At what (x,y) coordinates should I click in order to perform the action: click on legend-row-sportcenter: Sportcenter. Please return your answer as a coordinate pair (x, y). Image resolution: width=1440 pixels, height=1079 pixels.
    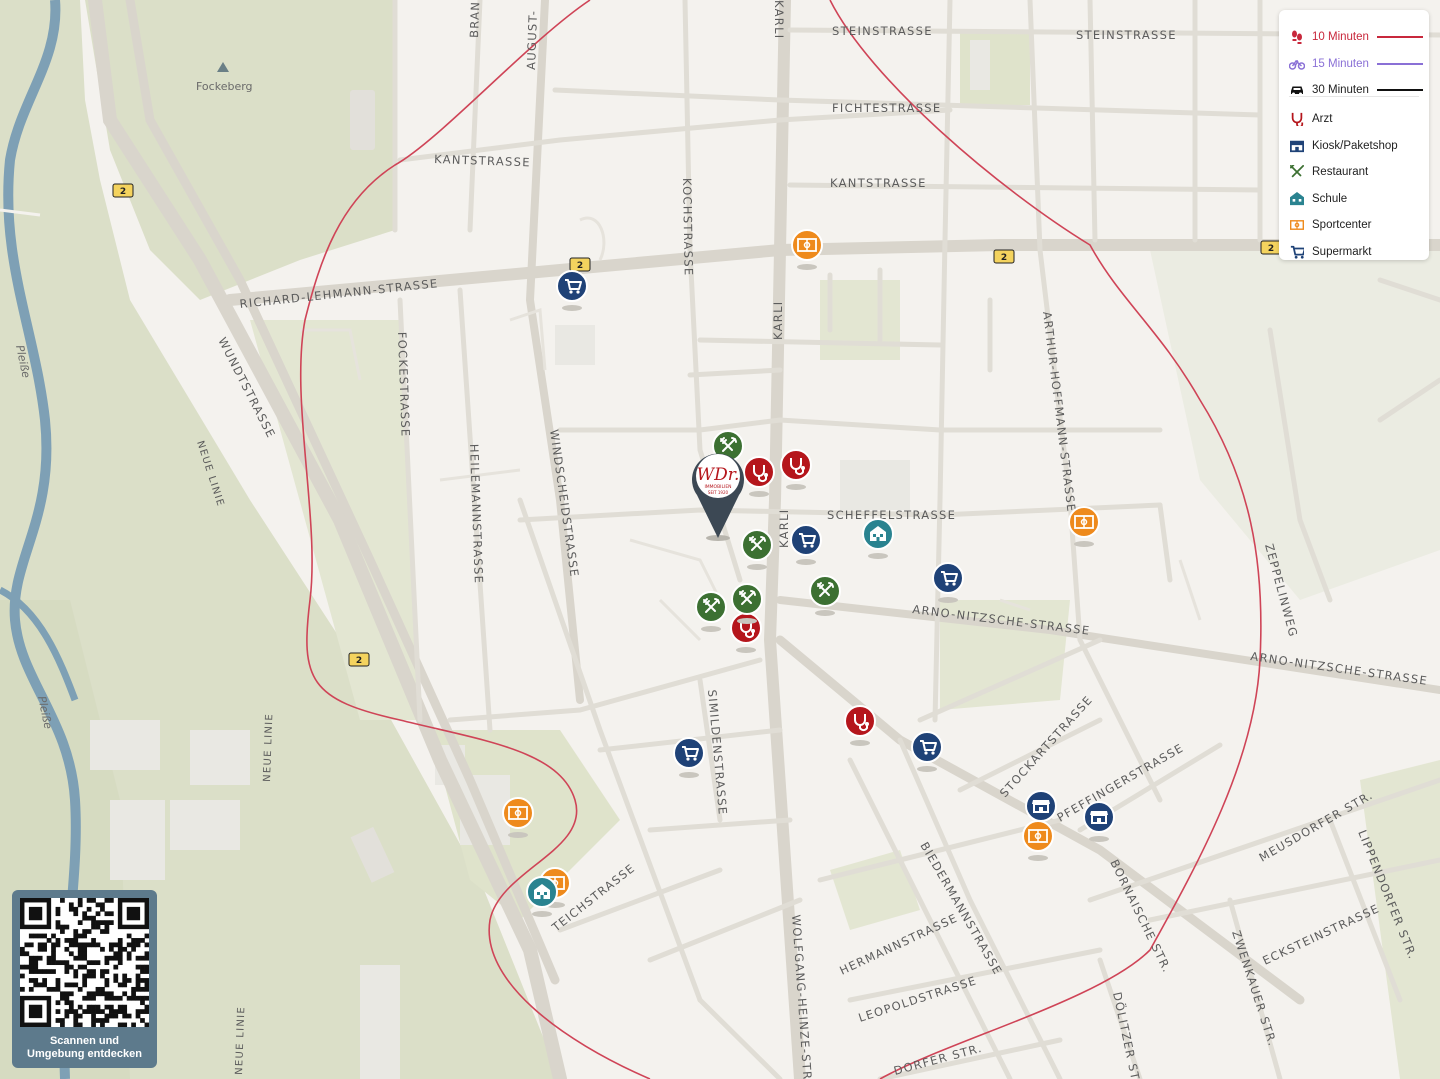
    Looking at the image, I should click on (1356, 225).